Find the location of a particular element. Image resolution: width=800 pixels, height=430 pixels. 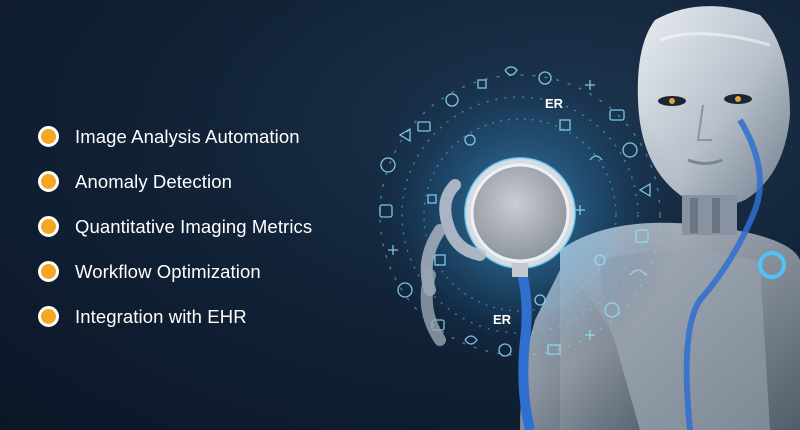

feature-item: Image Analysis Automation is located at coordinates (175, 136).